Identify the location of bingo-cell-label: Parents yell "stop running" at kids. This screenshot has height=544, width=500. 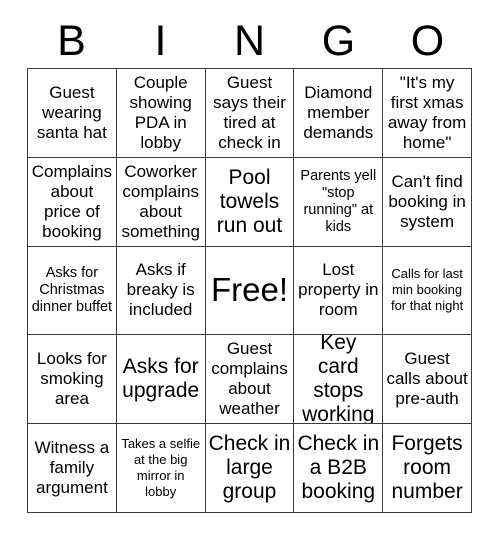
(338, 201).